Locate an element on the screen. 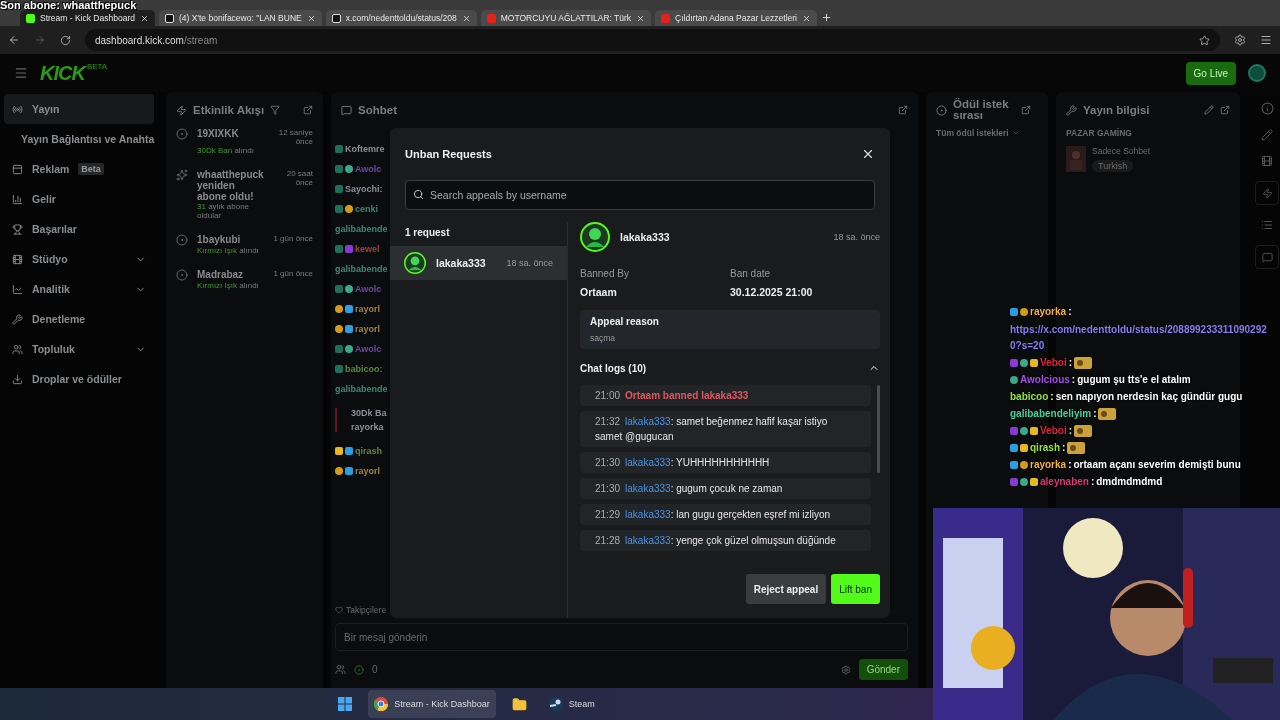  event-time: 20 saat önce is located at coordinates (299, 179).